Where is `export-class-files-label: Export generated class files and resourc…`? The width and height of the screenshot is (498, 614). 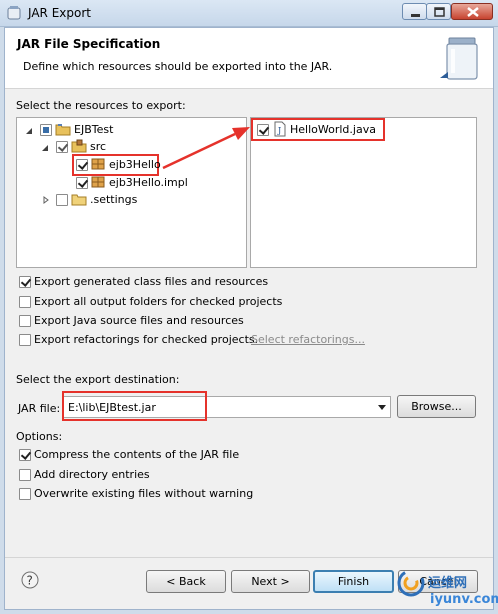
export-class-files-label: Export generated class files and resourc… is located at coordinates (151, 281).